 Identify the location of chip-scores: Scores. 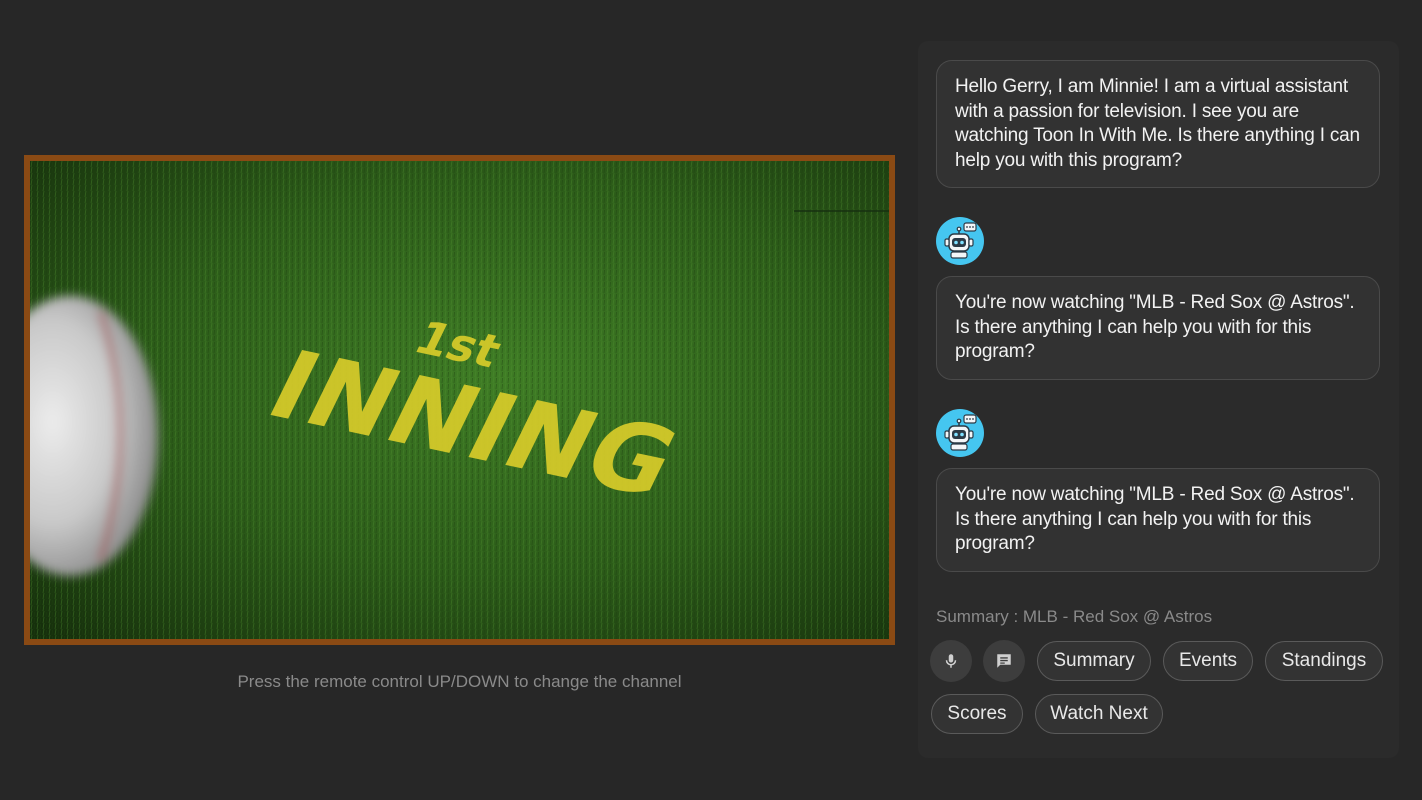
(977, 714).